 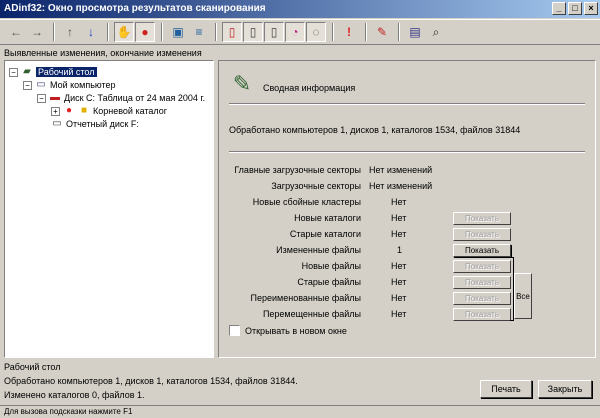 I want to click on hand-icon: ✋, so click(x=124, y=32).